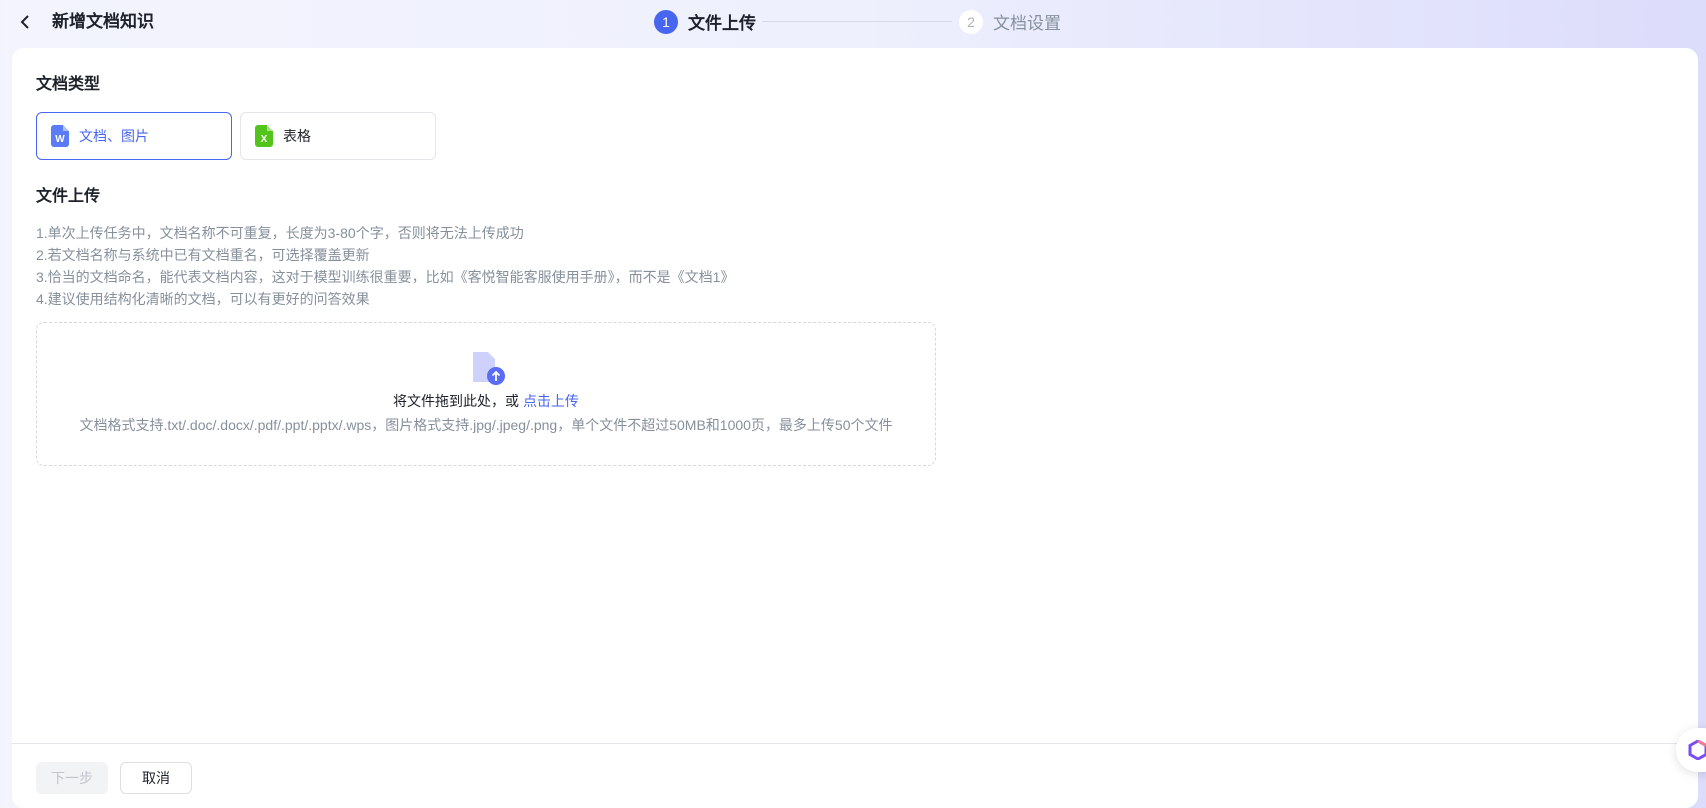 The width and height of the screenshot is (1706, 808). I want to click on step-connector, so click(857, 21).